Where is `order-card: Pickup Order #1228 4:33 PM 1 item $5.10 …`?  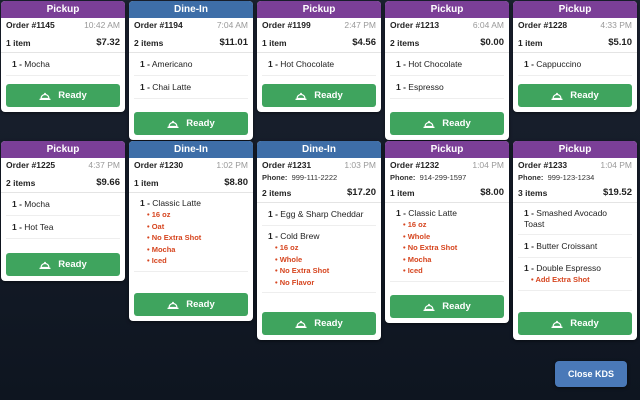 order-card: Pickup Order #1228 4:33 PM 1 item $5.10 … is located at coordinates (575, 56).